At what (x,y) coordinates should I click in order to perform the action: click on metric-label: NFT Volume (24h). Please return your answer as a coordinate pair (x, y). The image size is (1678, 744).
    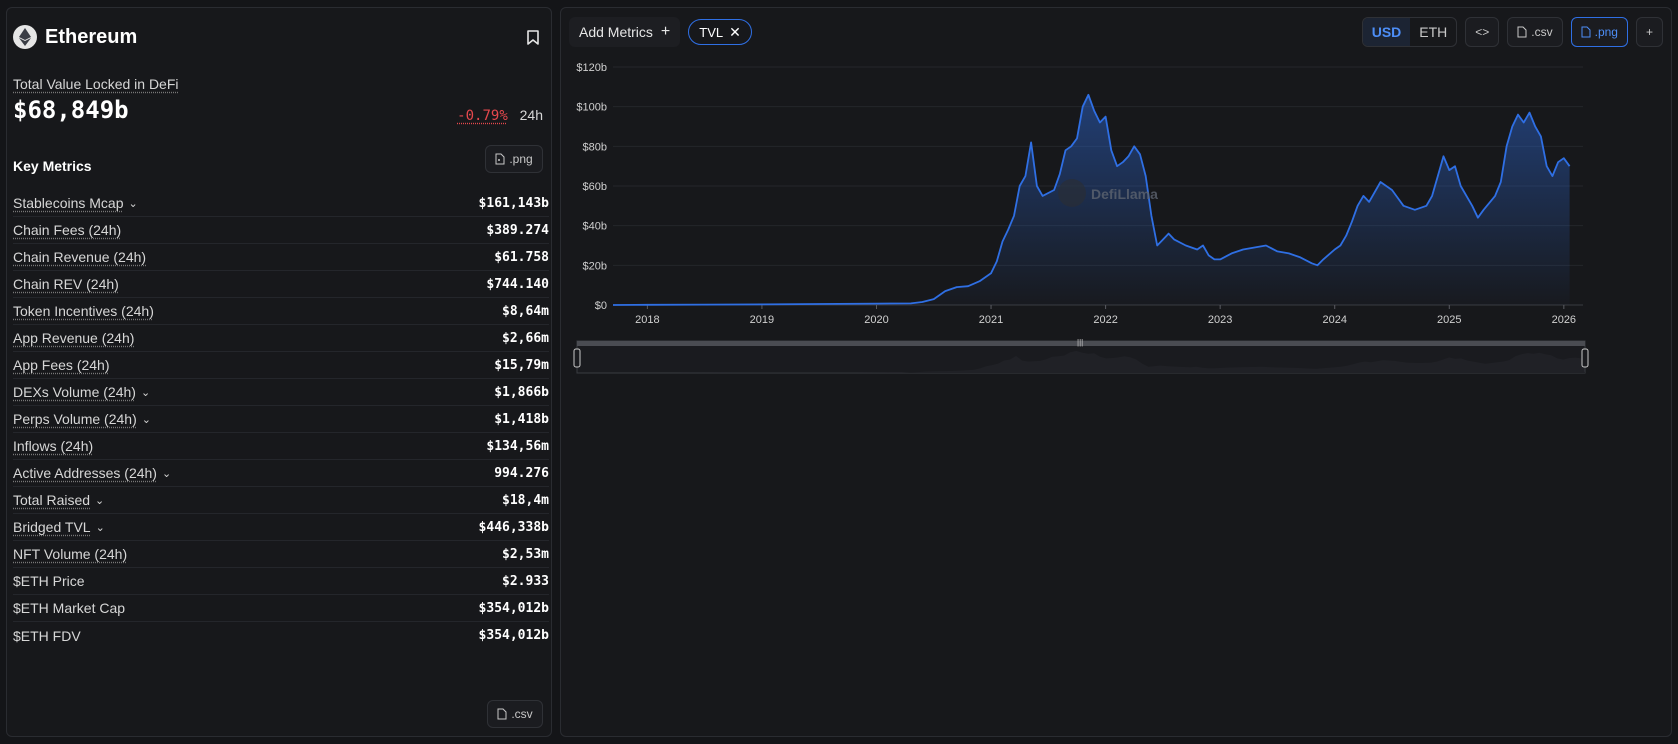
    Looking at the image, I should click on (70, 554).